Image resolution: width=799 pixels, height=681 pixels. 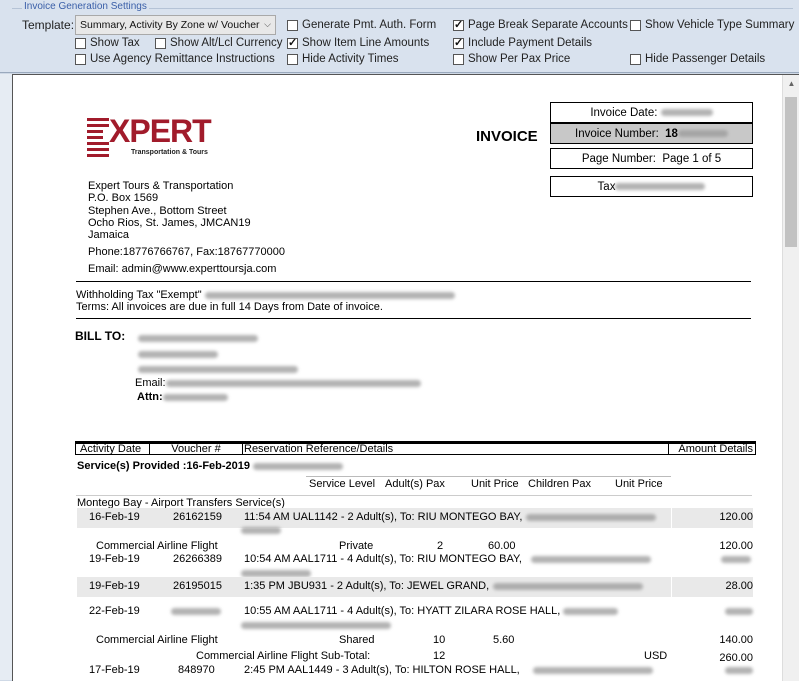 I want to click on checkbox-label: Show Vehicle Type Summary, so click(x=720, y=25).